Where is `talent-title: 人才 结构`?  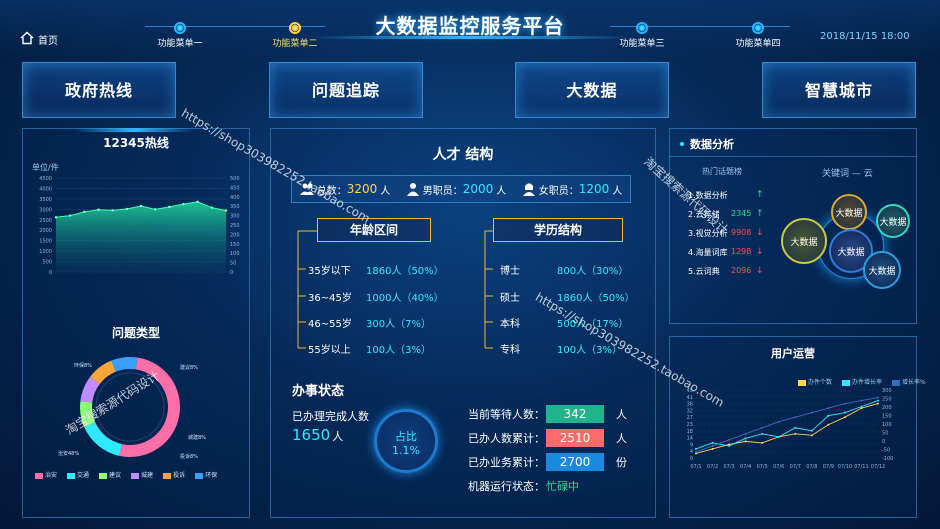 talent-title: 人才 结构 is located at coordinates (463, 155).